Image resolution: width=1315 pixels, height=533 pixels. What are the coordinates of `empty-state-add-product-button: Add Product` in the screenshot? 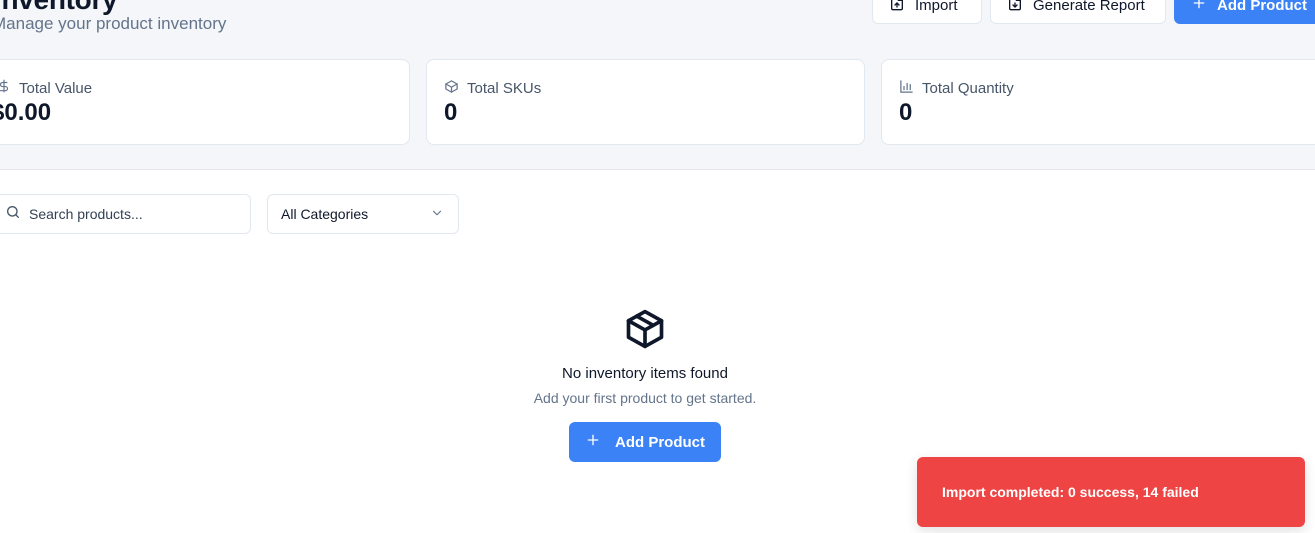 It's located at (645, 442).